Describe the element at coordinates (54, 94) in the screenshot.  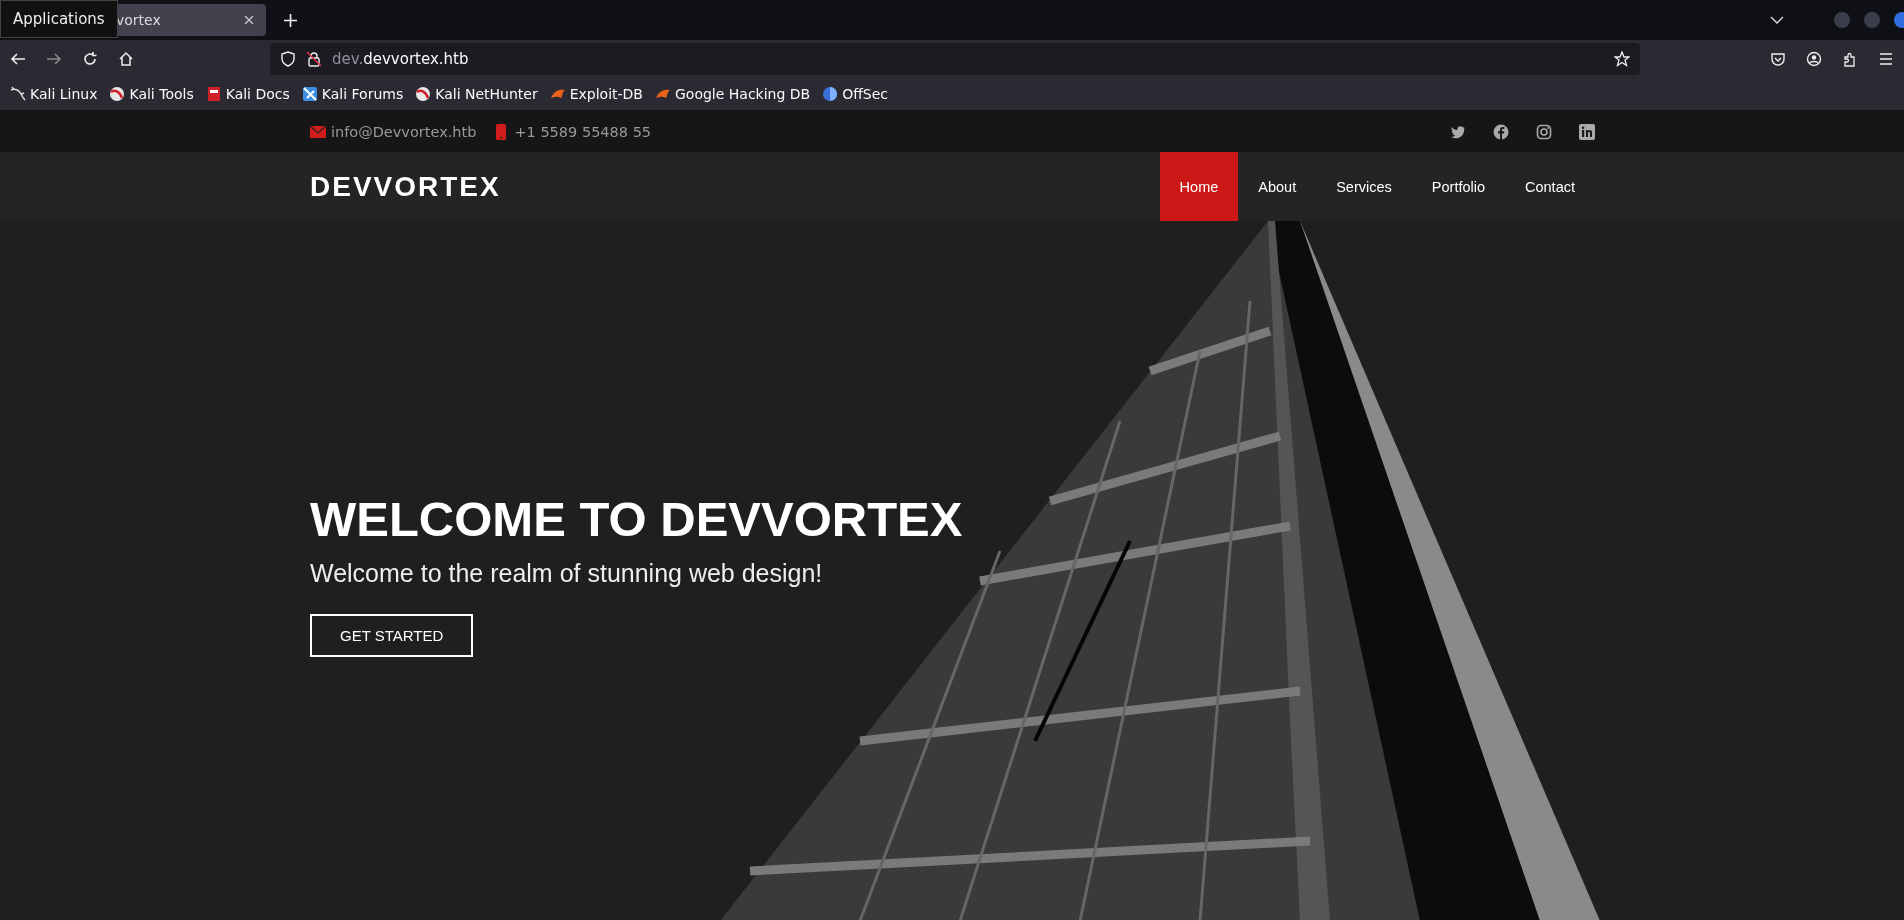
I see `bookmark-item: Kali Linux` at that location.